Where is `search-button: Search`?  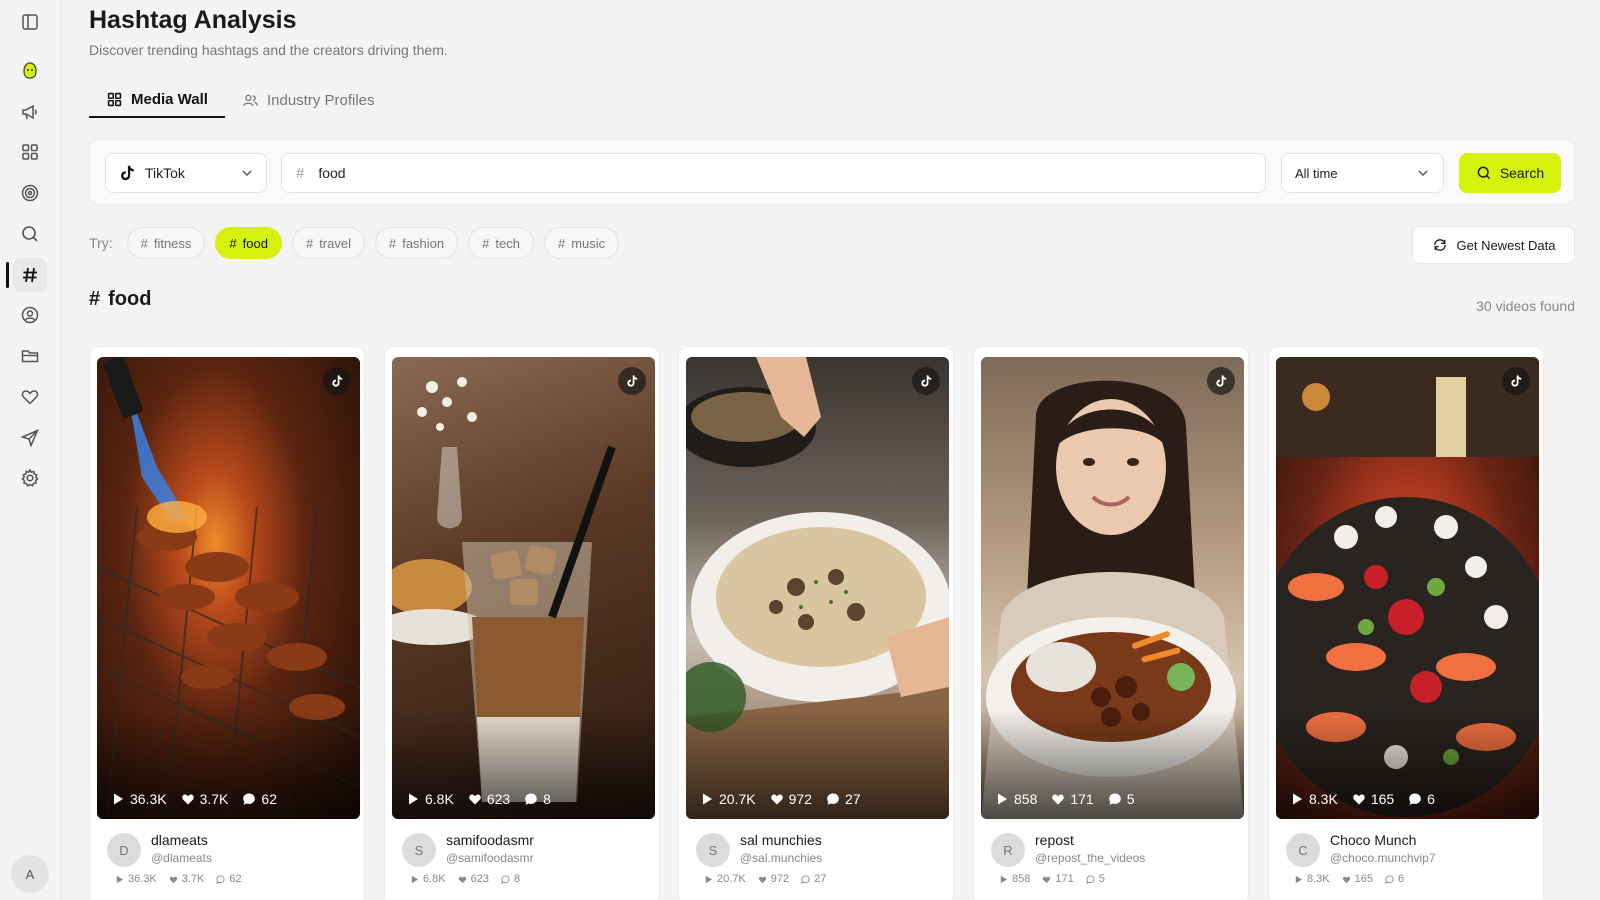
search-button: Search is located at coordinates (1510, 173).